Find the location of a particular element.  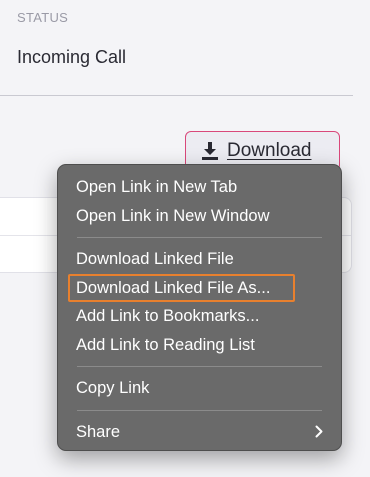

menu-item-copy-link: Copy Link is located at coordinates (199, 388).